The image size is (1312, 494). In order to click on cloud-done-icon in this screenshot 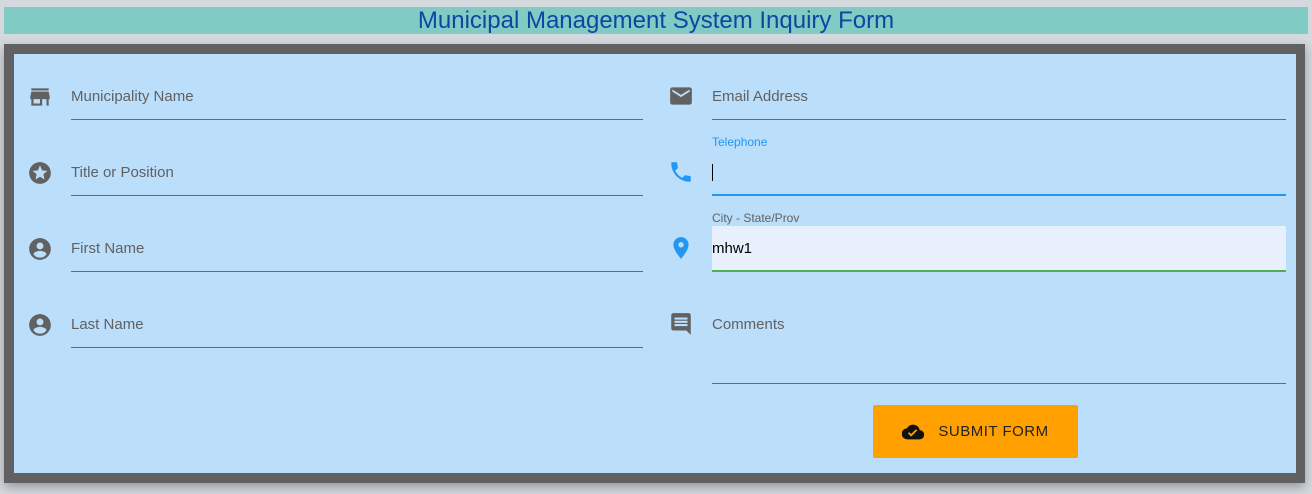, I will do `click(913, 431)`.